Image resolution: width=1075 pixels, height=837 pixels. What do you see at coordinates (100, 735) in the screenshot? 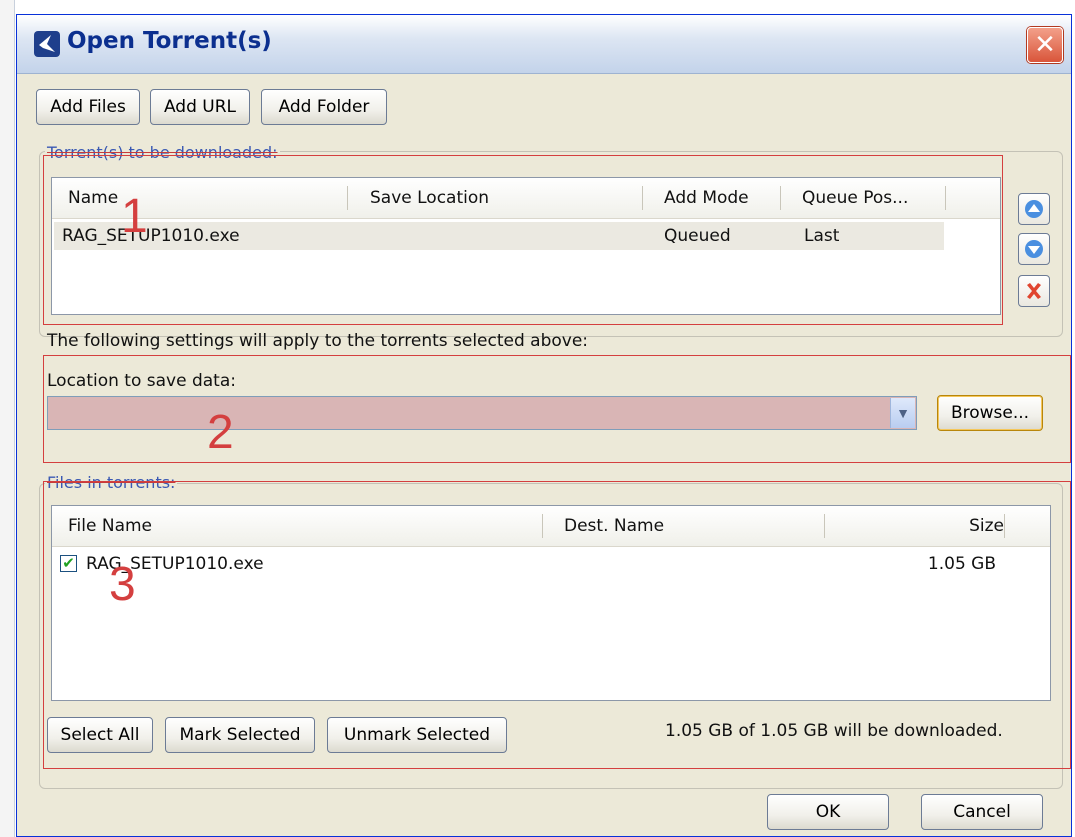
I see `select-all-button: Select All` at bounding box center [100, 735].